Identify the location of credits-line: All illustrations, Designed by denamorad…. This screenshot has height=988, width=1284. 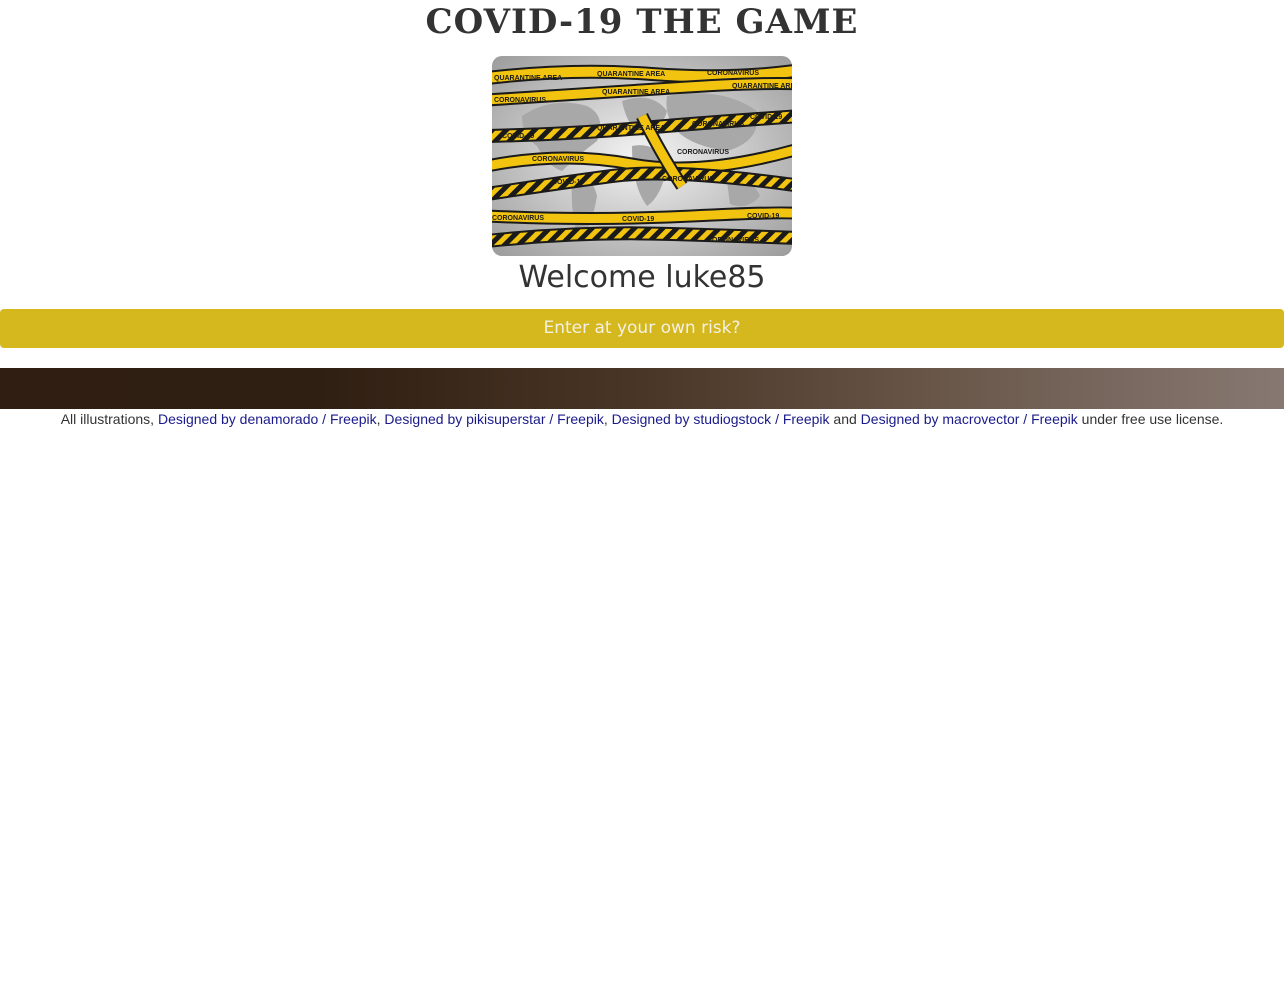
(642, 419).